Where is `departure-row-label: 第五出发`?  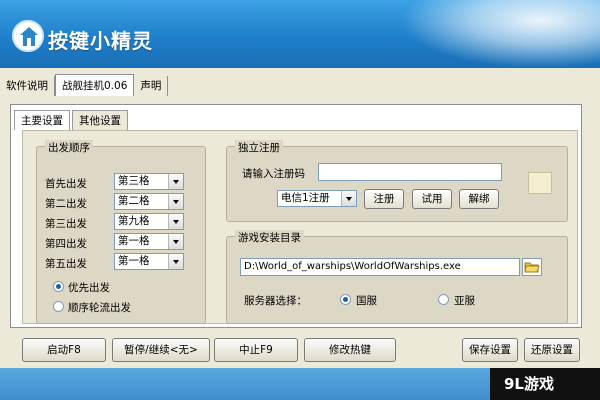
departure-row-label: 第五出发 is located at coordinates (66, 264).